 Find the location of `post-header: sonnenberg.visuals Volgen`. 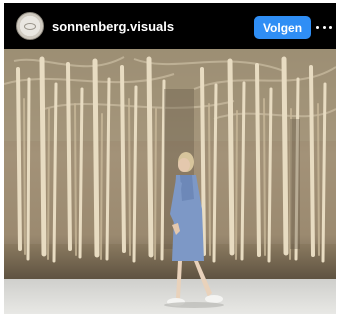

post-header: sonnenberg.visuals Volgen is located at coordinates (170, 26).